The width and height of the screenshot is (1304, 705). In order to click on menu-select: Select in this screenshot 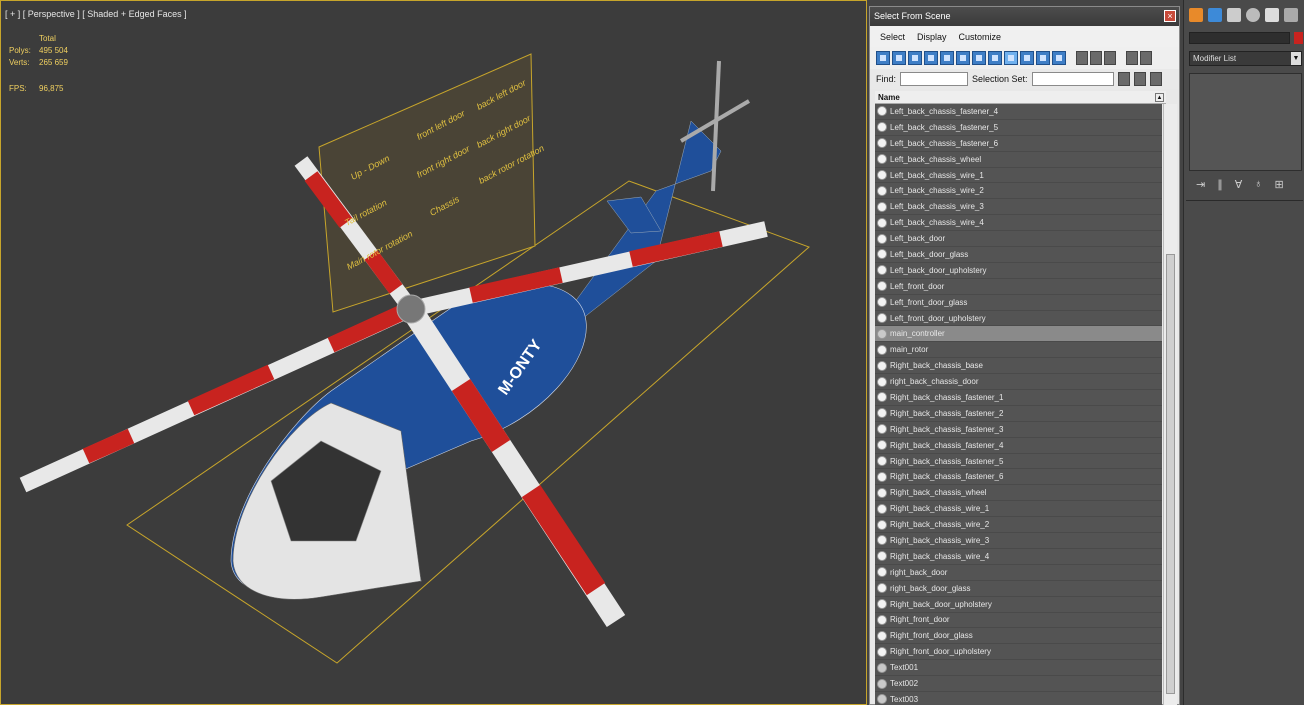, I will do `click(892, 37)`.